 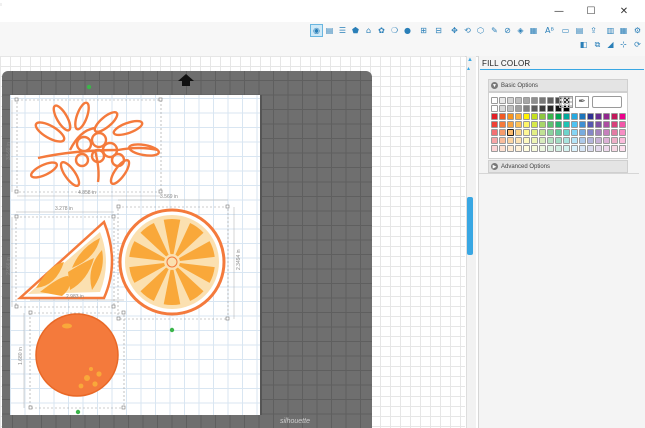 I want to click on grid-icon: ▦, so click(x=623, y=30).